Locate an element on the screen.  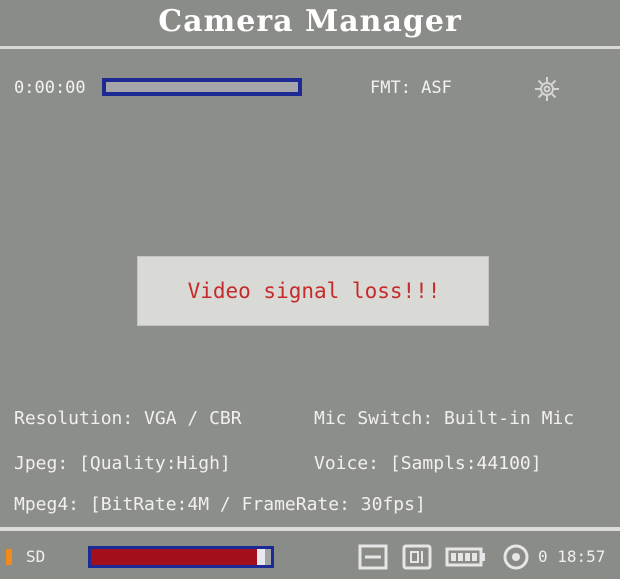
clock: 0 18:57 is located at coordinates (572, 556).